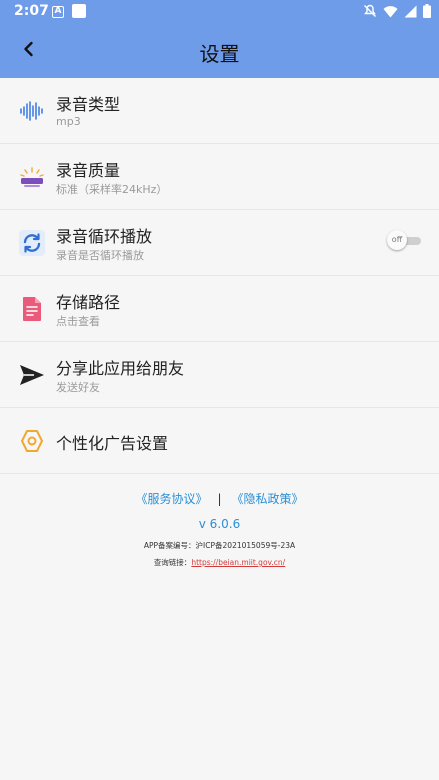  I want to click on setting-title: 个性化广告设置, so click(112, 443).